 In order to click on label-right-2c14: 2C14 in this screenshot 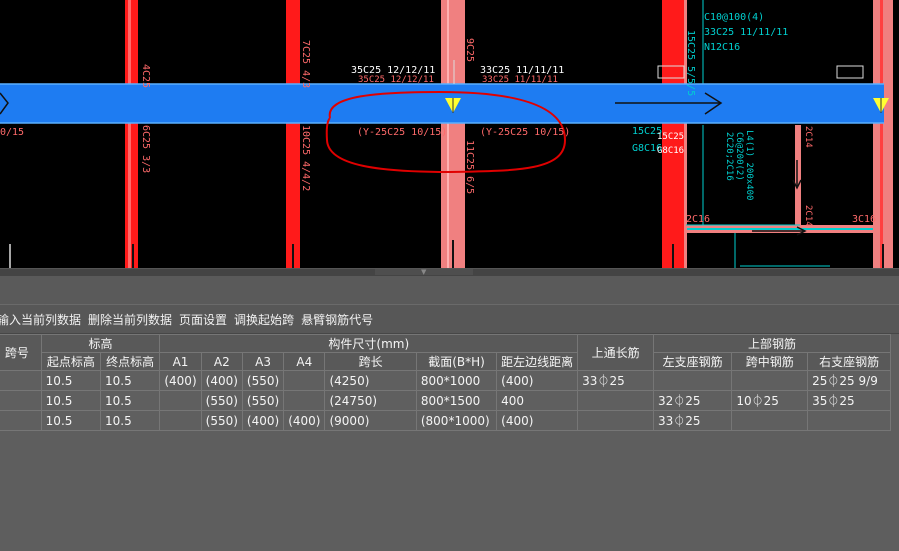, I will do `click(808, 137)`.